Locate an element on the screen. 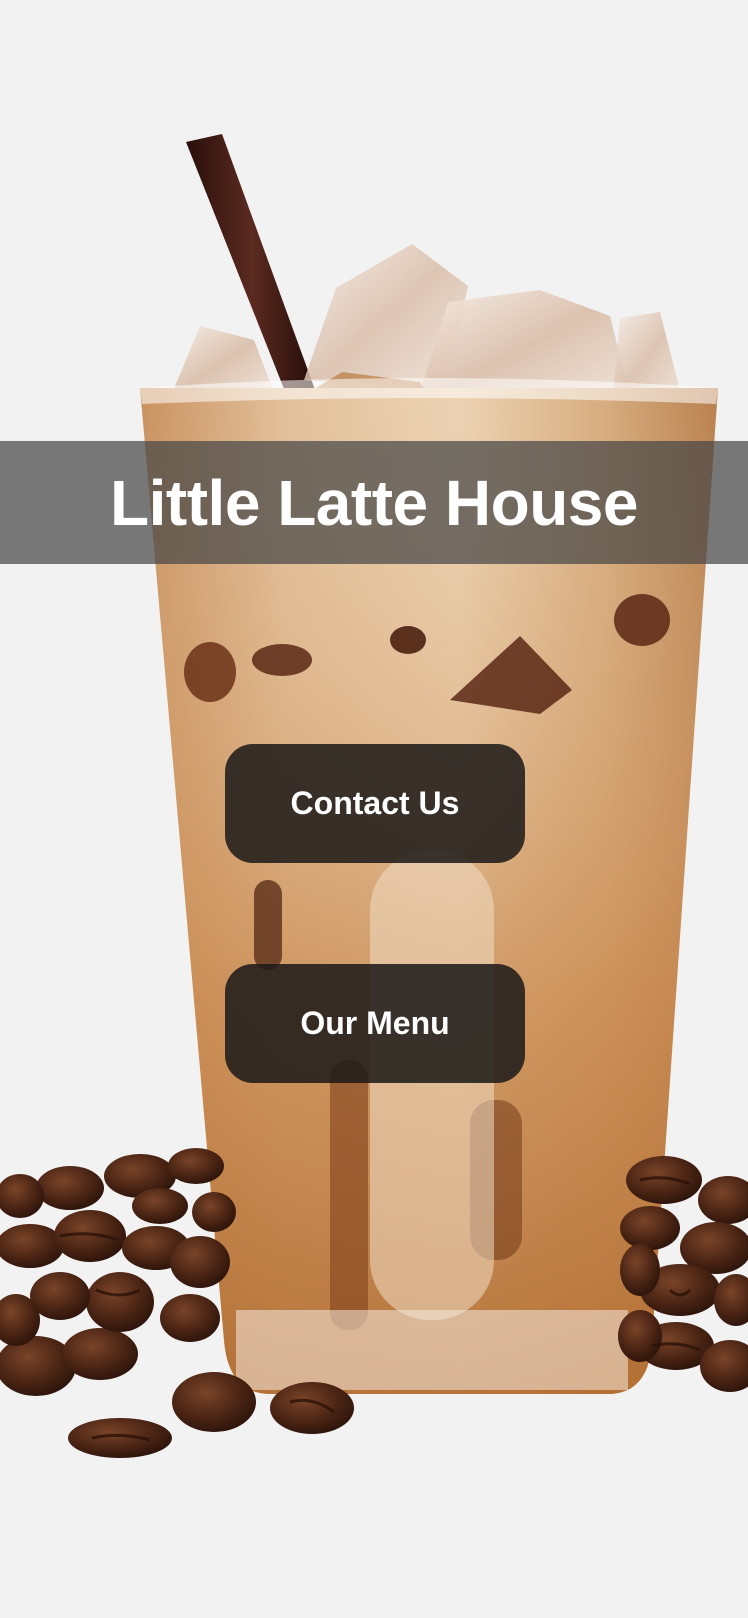 This screenshot has width=748, height=1618. site-title: Little Latte House is located at coordinates (374, 502).